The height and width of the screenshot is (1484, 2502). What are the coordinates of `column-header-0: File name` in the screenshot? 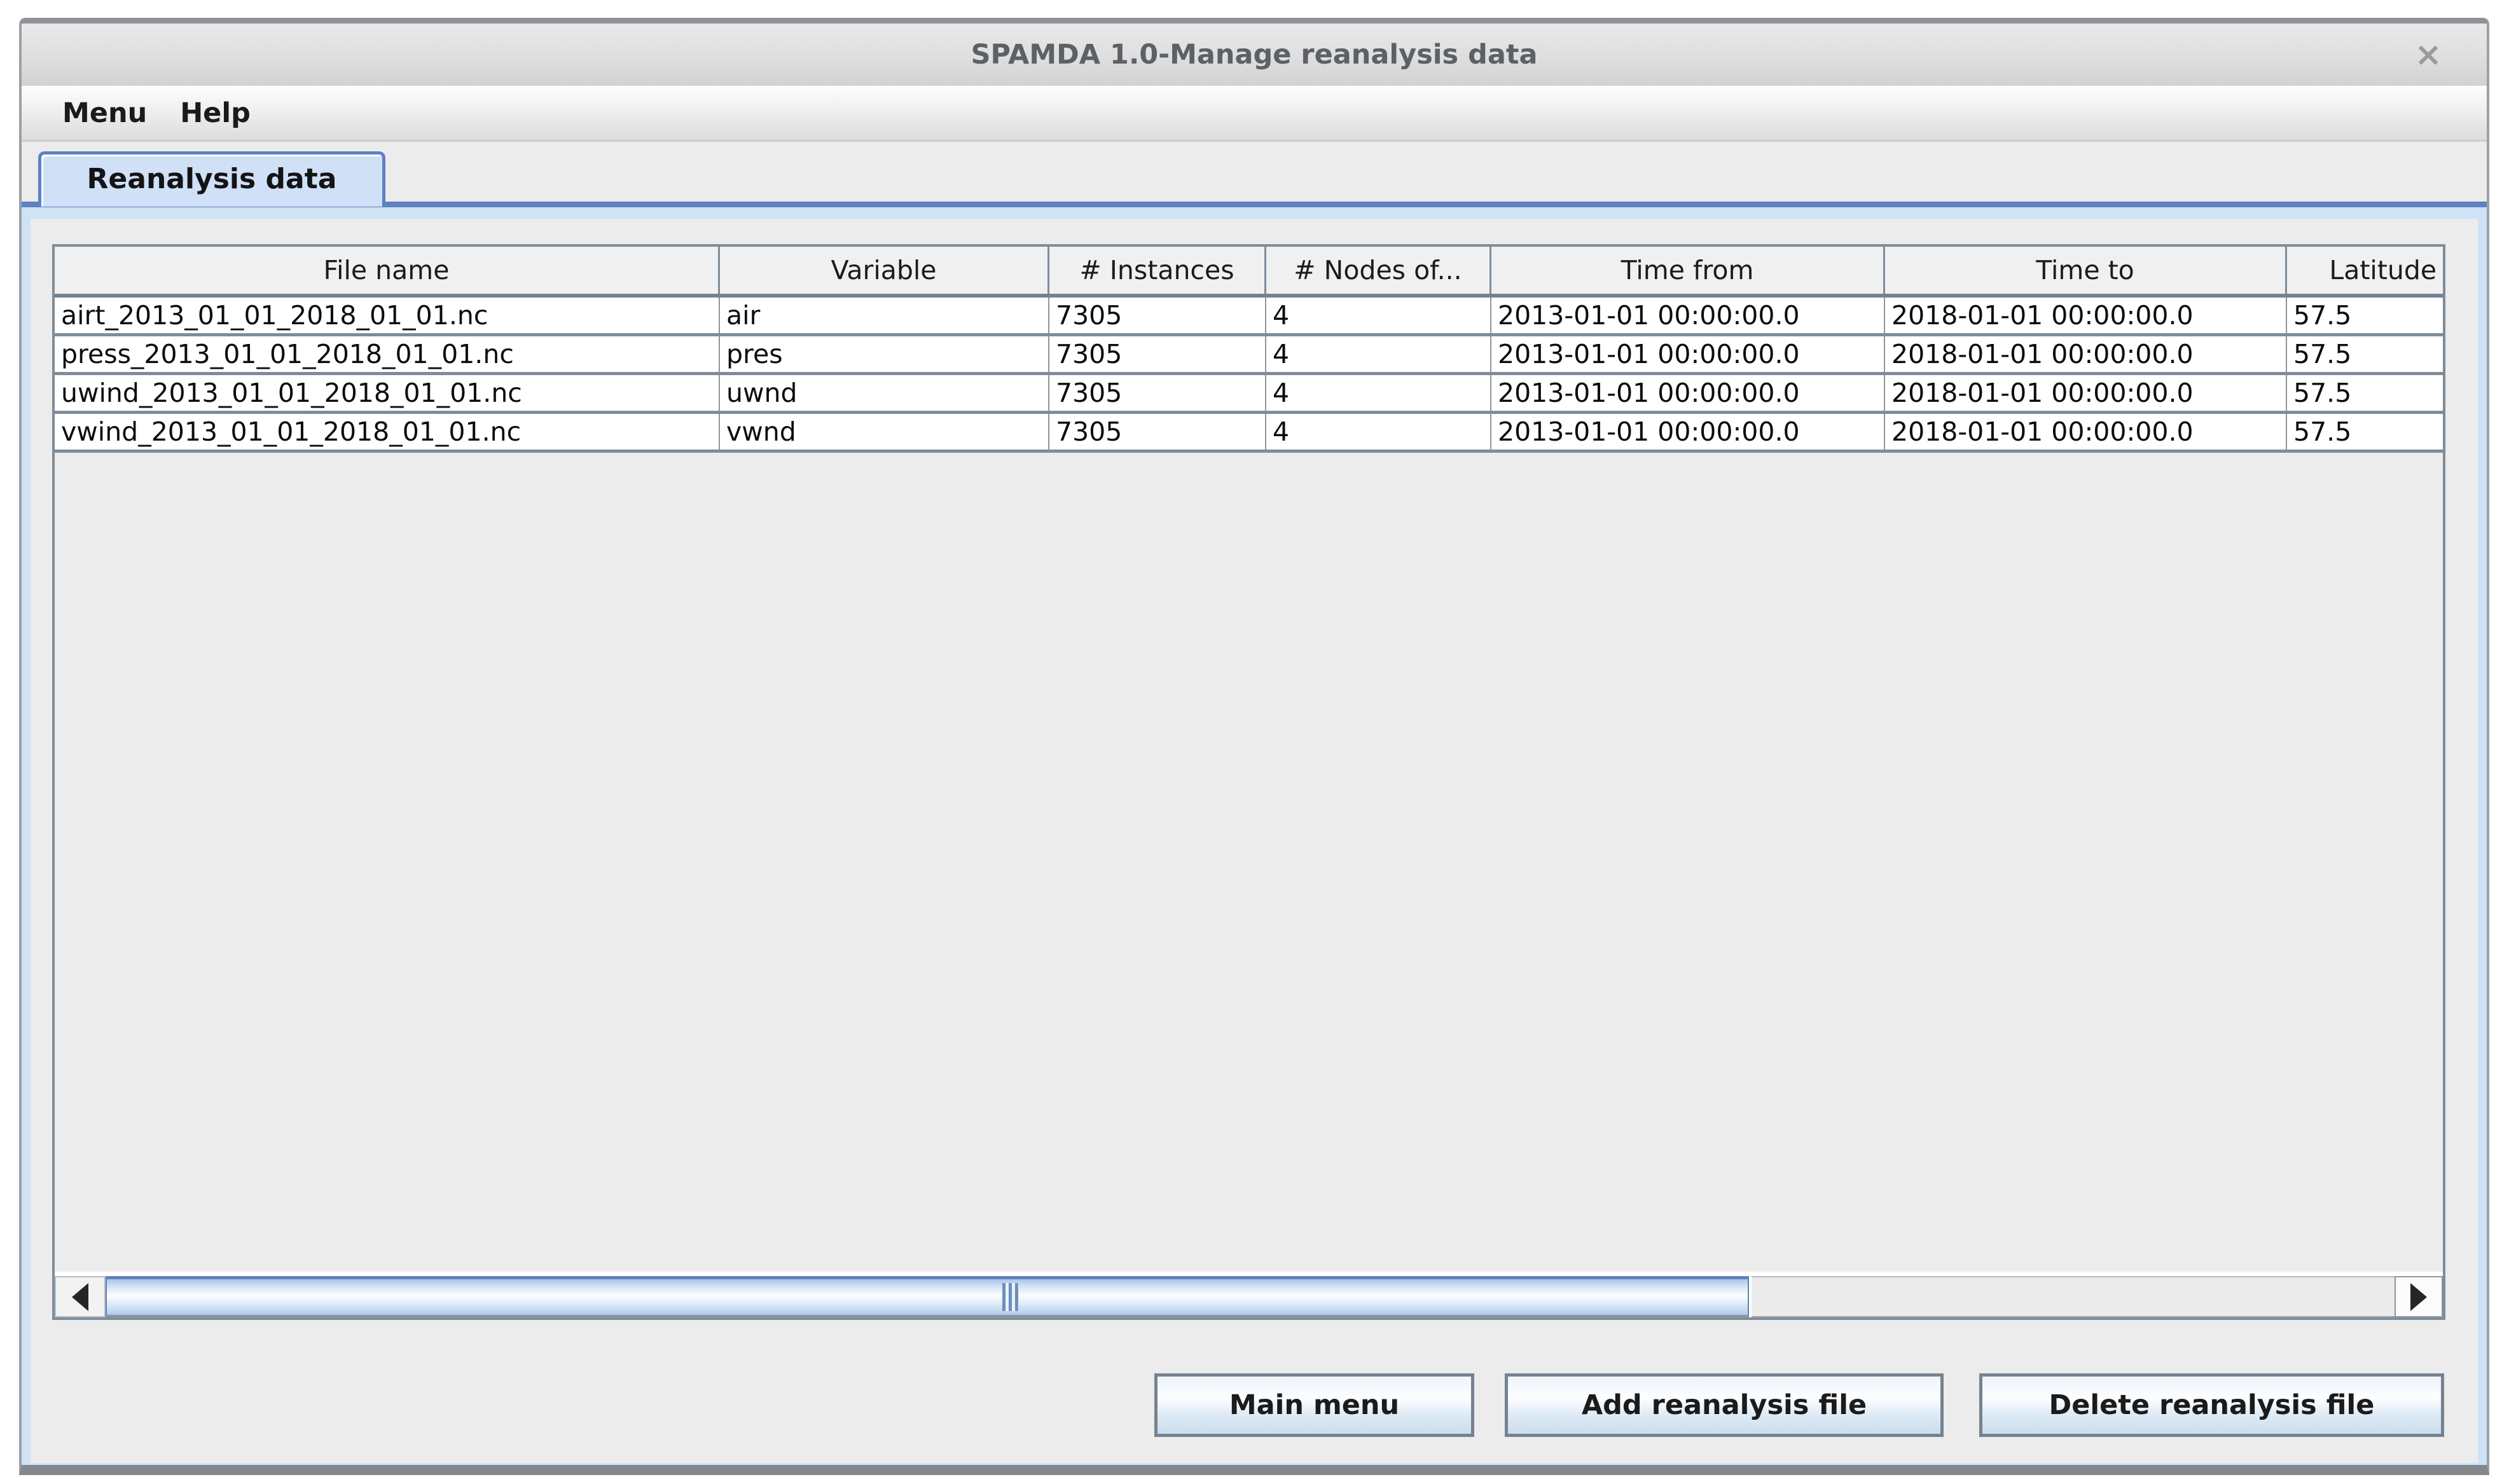 It's located at (388, 270).